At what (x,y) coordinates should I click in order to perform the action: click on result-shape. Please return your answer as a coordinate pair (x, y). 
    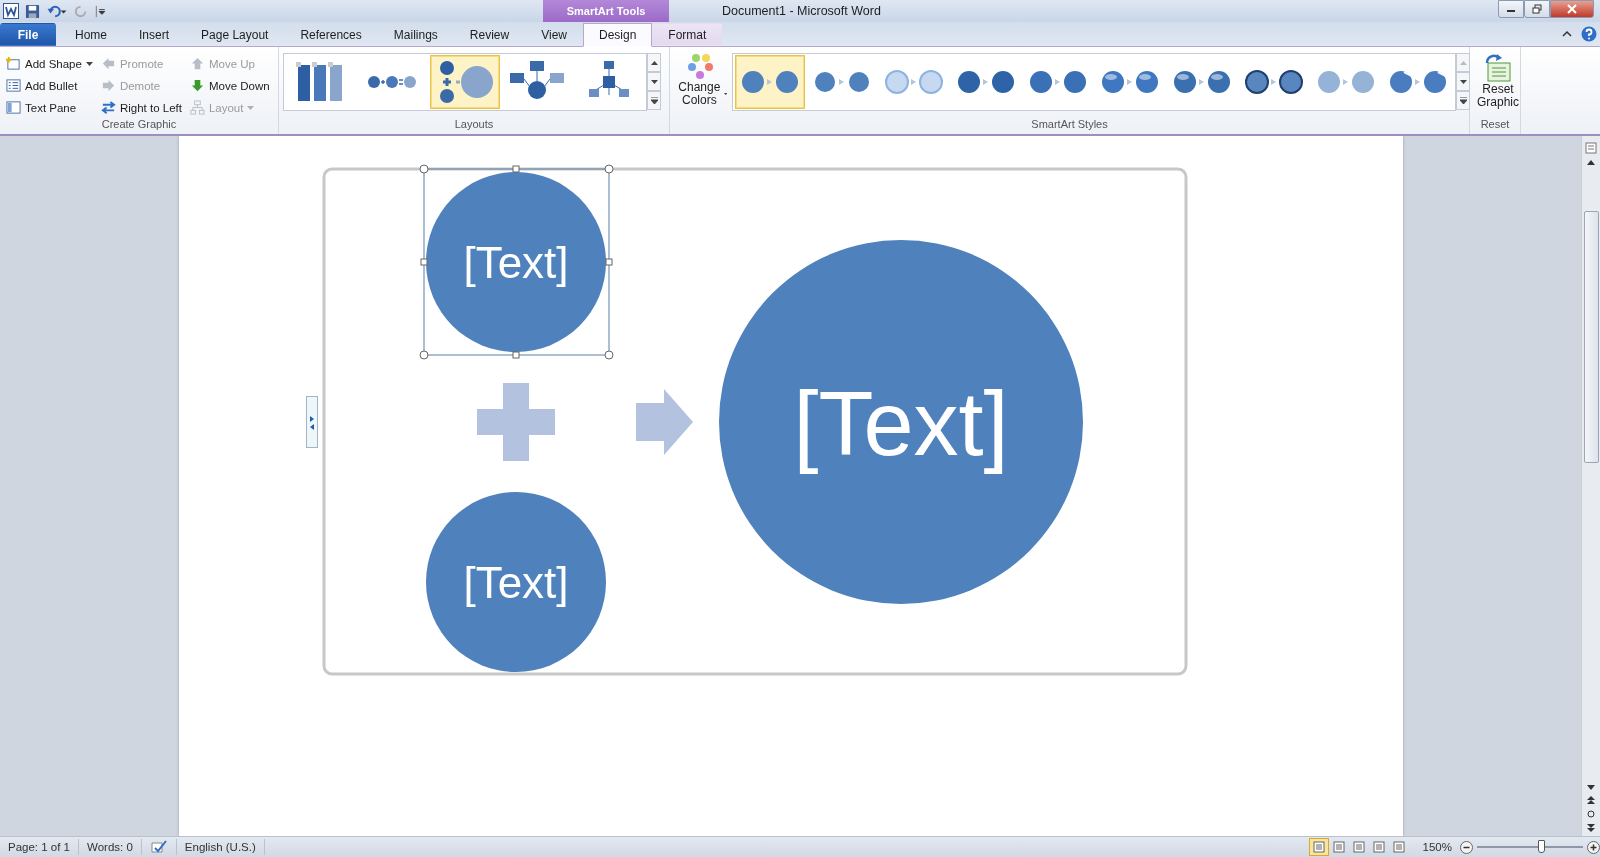
    Looking at the image, I should click on (900, 422).